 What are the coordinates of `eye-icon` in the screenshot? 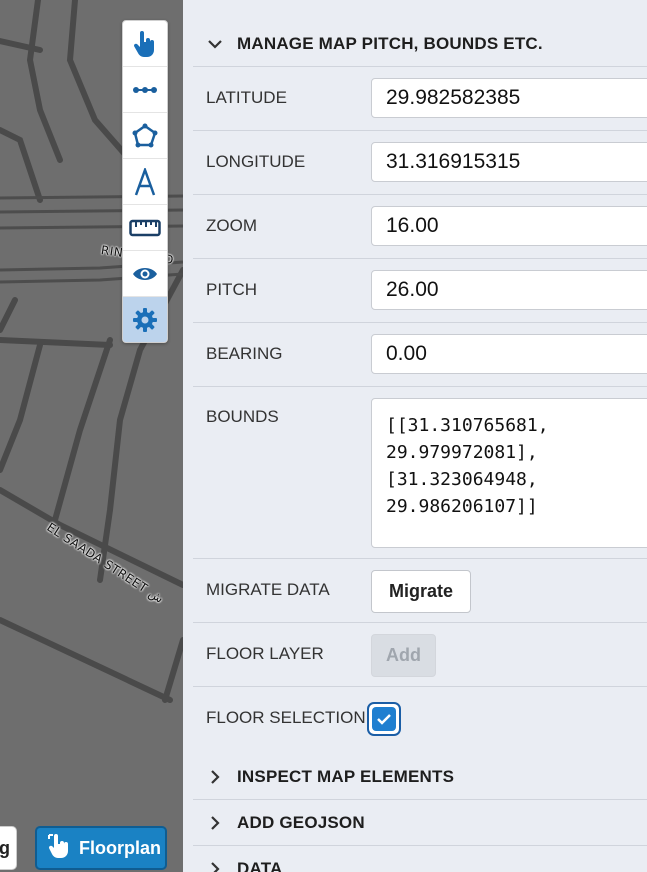 It's located at (145, 274).